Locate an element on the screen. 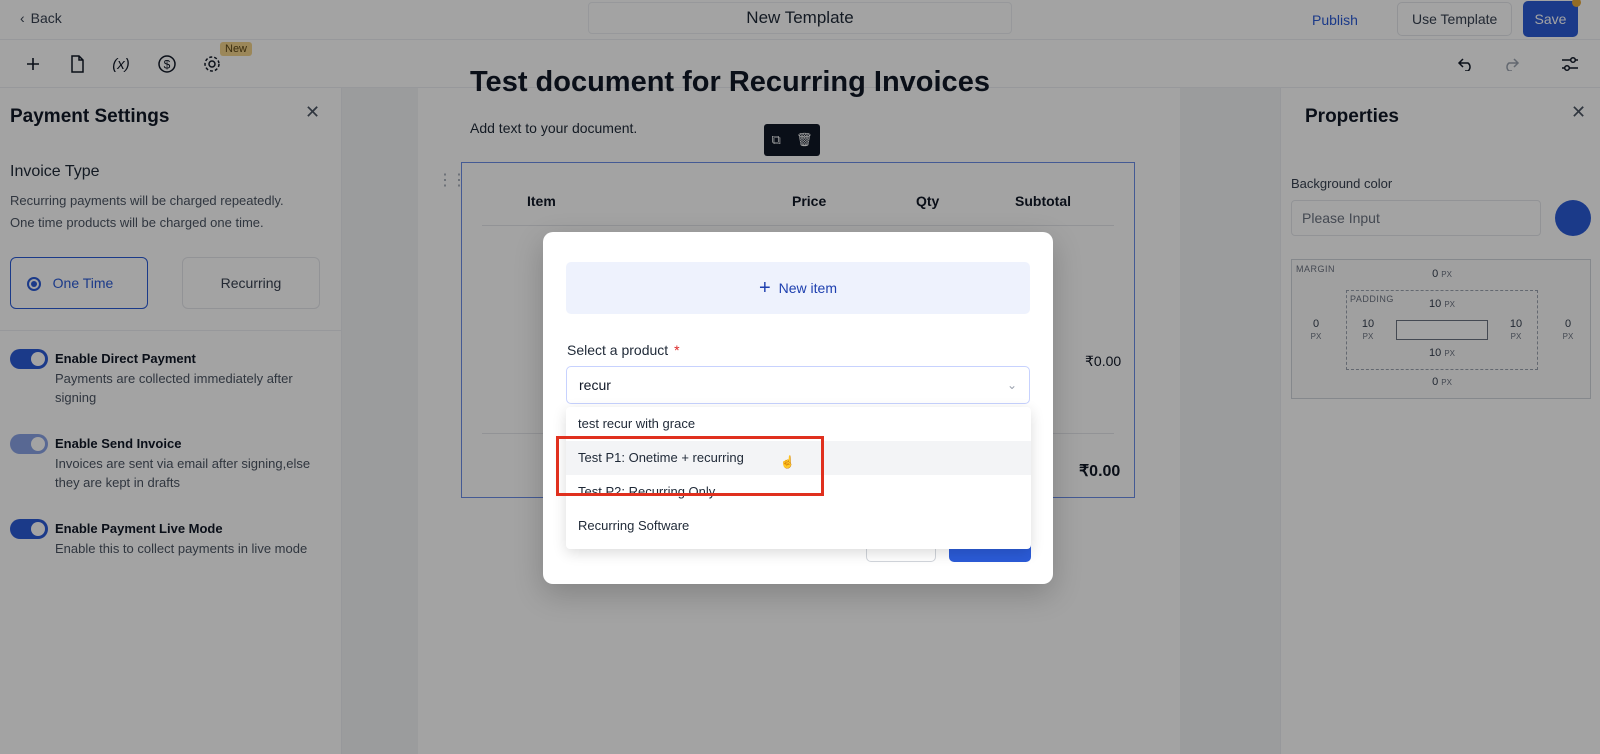 This screenshot has height=754, width=1600. hand-cursor-icon: ☝ is located at coordinates (787, 462).